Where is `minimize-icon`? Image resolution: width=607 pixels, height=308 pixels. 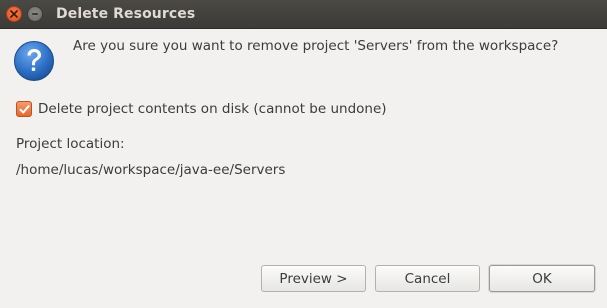
minimize-icon is located at coordinates (35, 14).